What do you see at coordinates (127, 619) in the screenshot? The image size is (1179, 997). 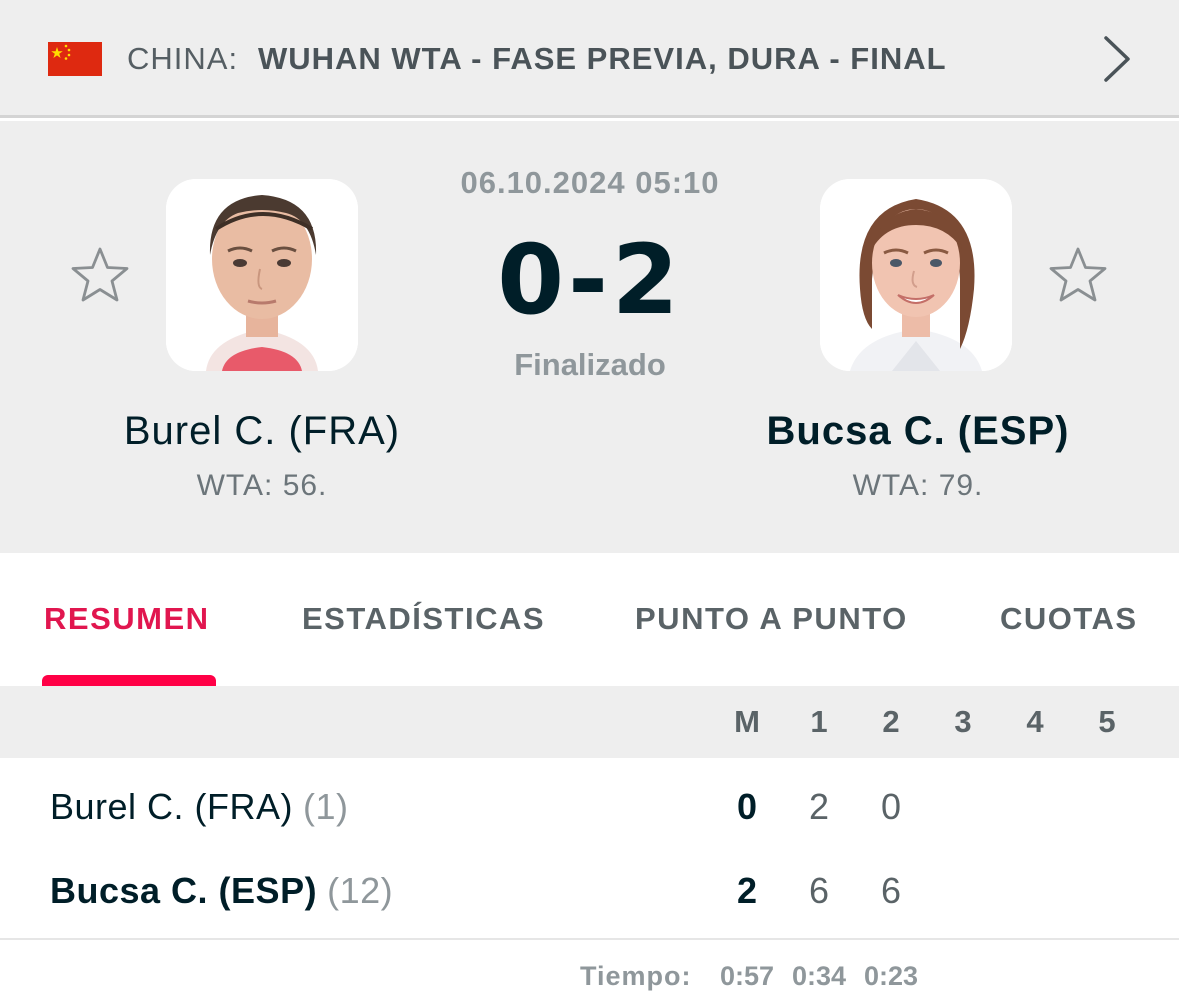 I see `tab-resumen: RESUMEN` at bounding box center [127, 619].